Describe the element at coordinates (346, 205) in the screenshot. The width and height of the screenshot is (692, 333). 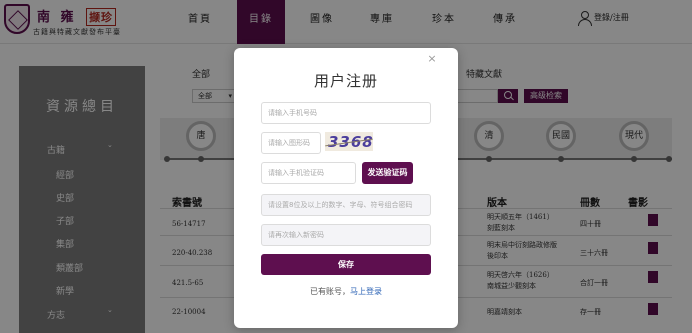
I see `password-input: 请设置8位及以上的数字、字母、符号组合密码` at that location.